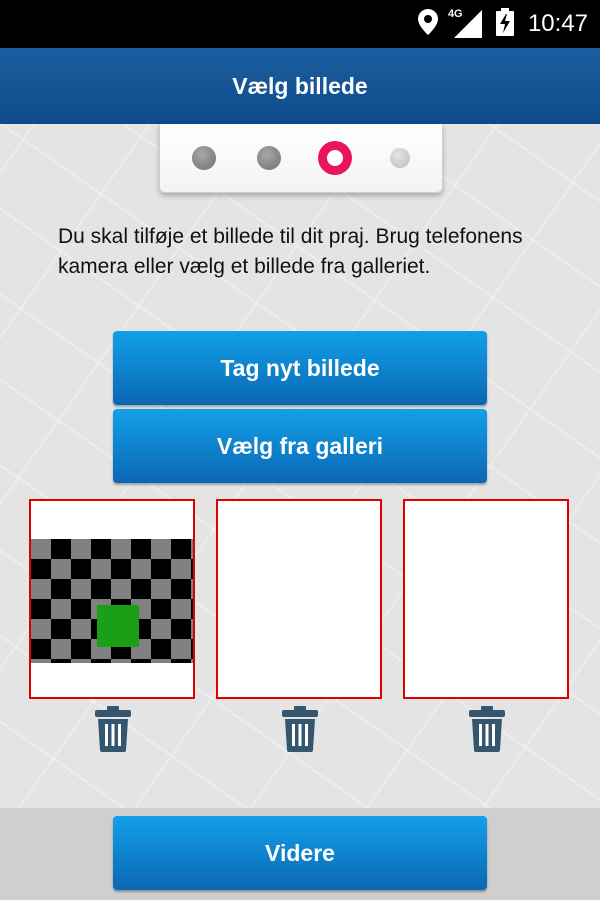 The image size is (600, 900). I want to click on step-indicator, so click(301, 158).